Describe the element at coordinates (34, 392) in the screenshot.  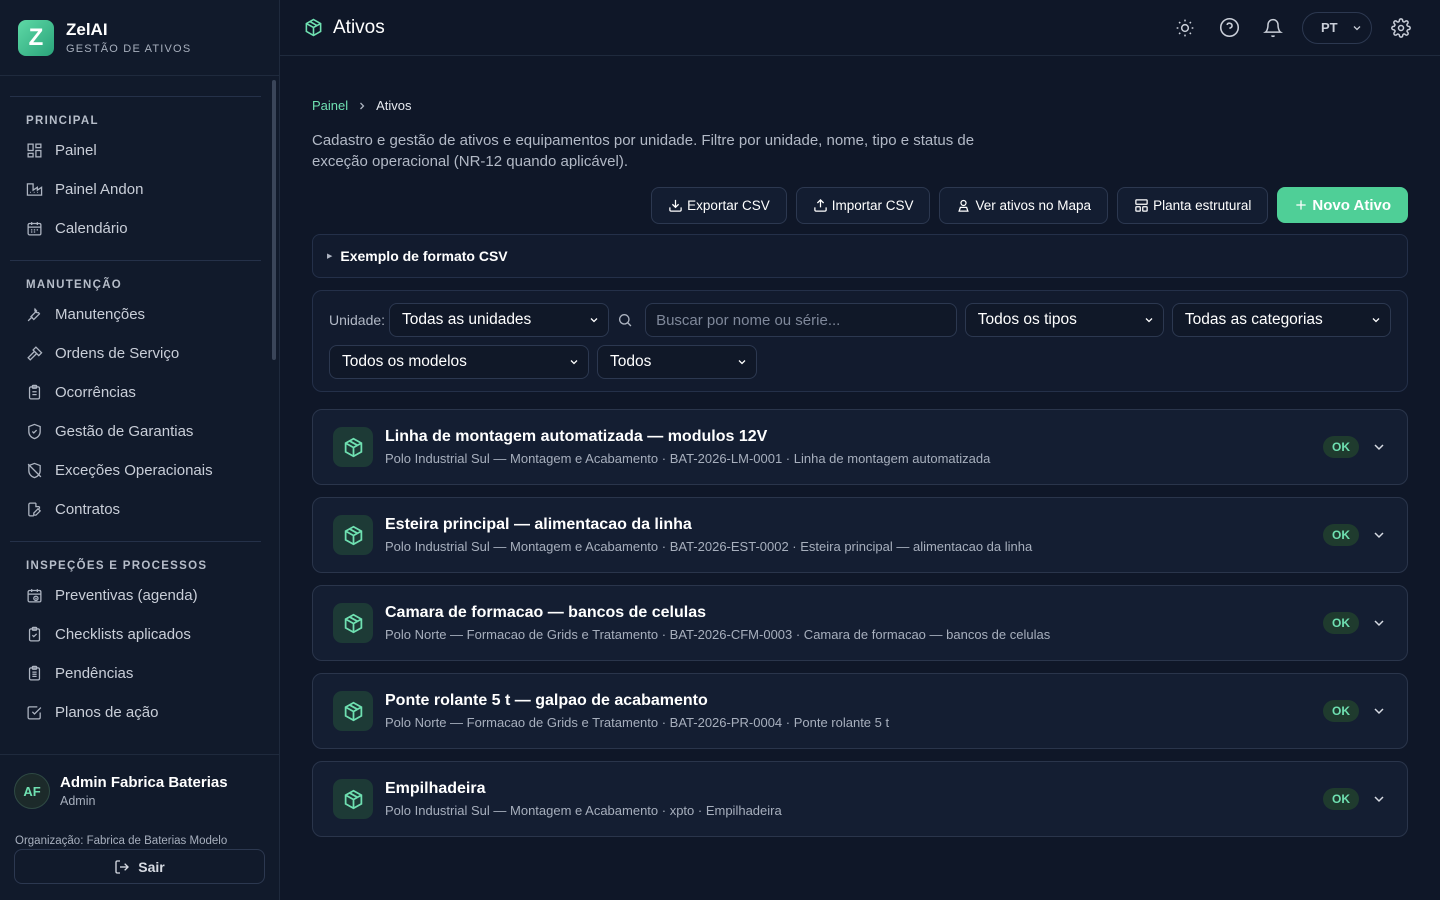
I see `clipboard-icon` at that location.